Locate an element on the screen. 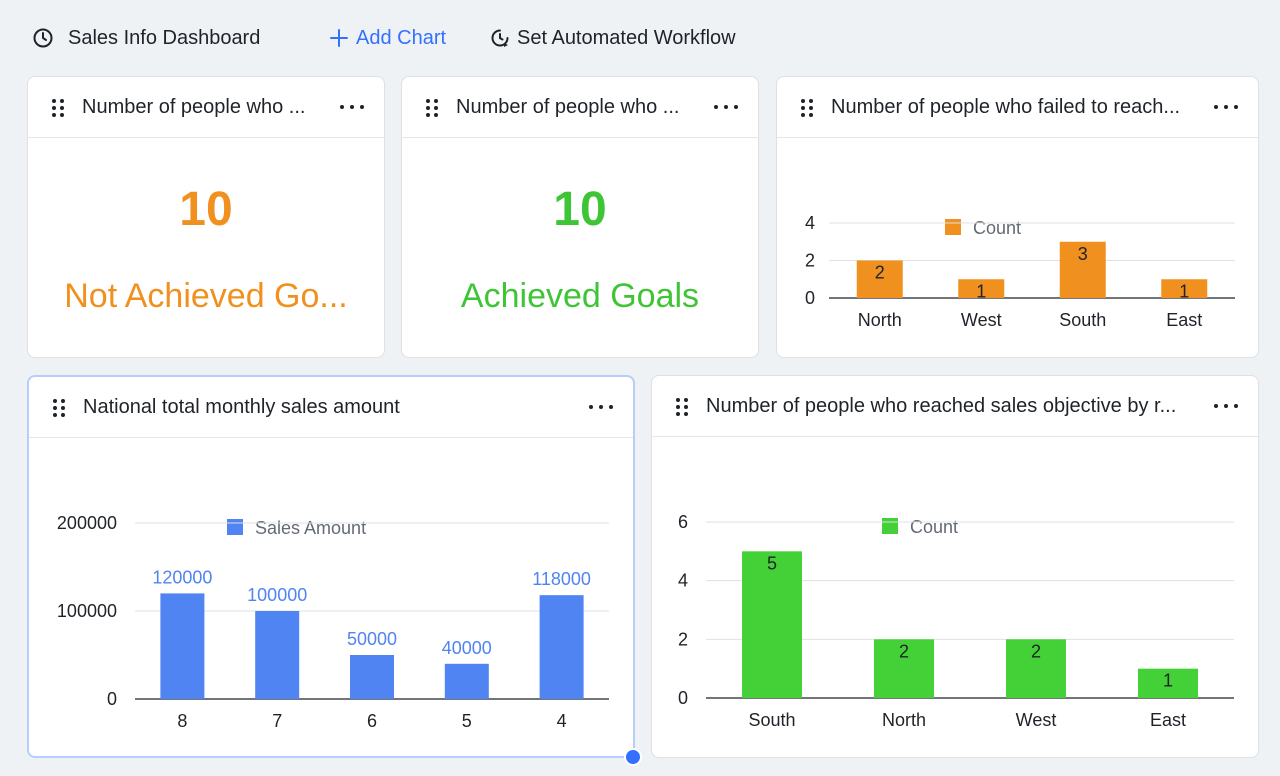 The image size is (1280, 776). dashboard-title: Sales Info Dashboard is located at coordinates (146, 38).